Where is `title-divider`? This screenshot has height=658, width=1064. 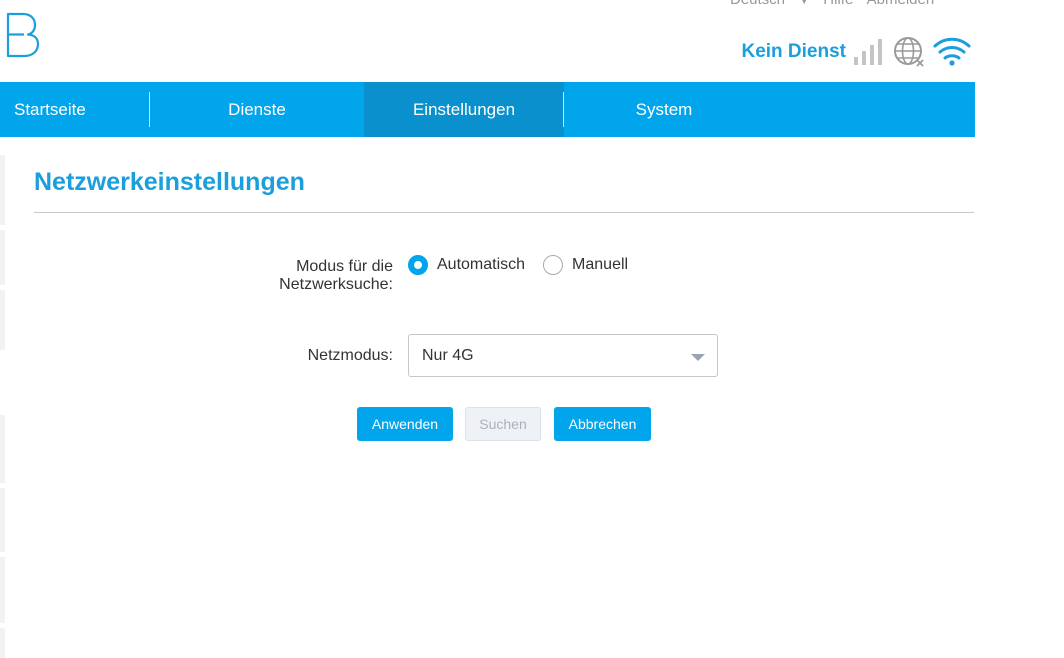
title-divider is located at coordinates (504, 212).